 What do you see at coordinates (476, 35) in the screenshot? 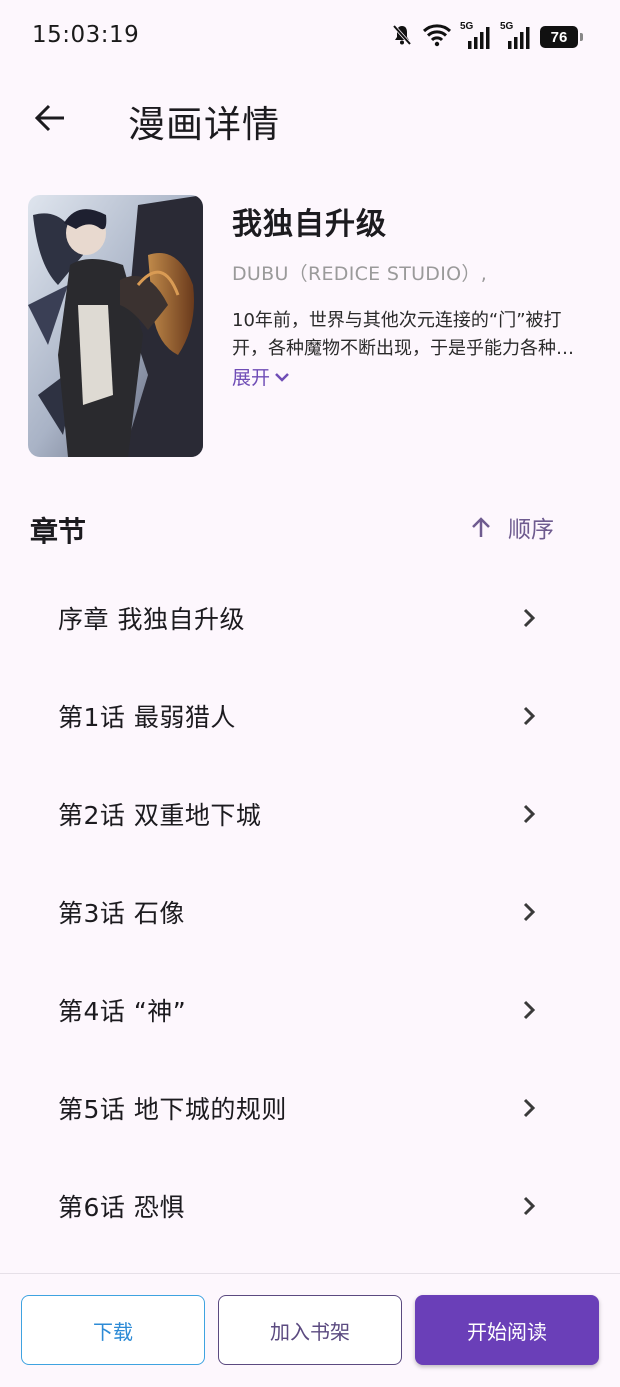
I see `signal-1-icon: 5G` at bounding box center [476, 35].